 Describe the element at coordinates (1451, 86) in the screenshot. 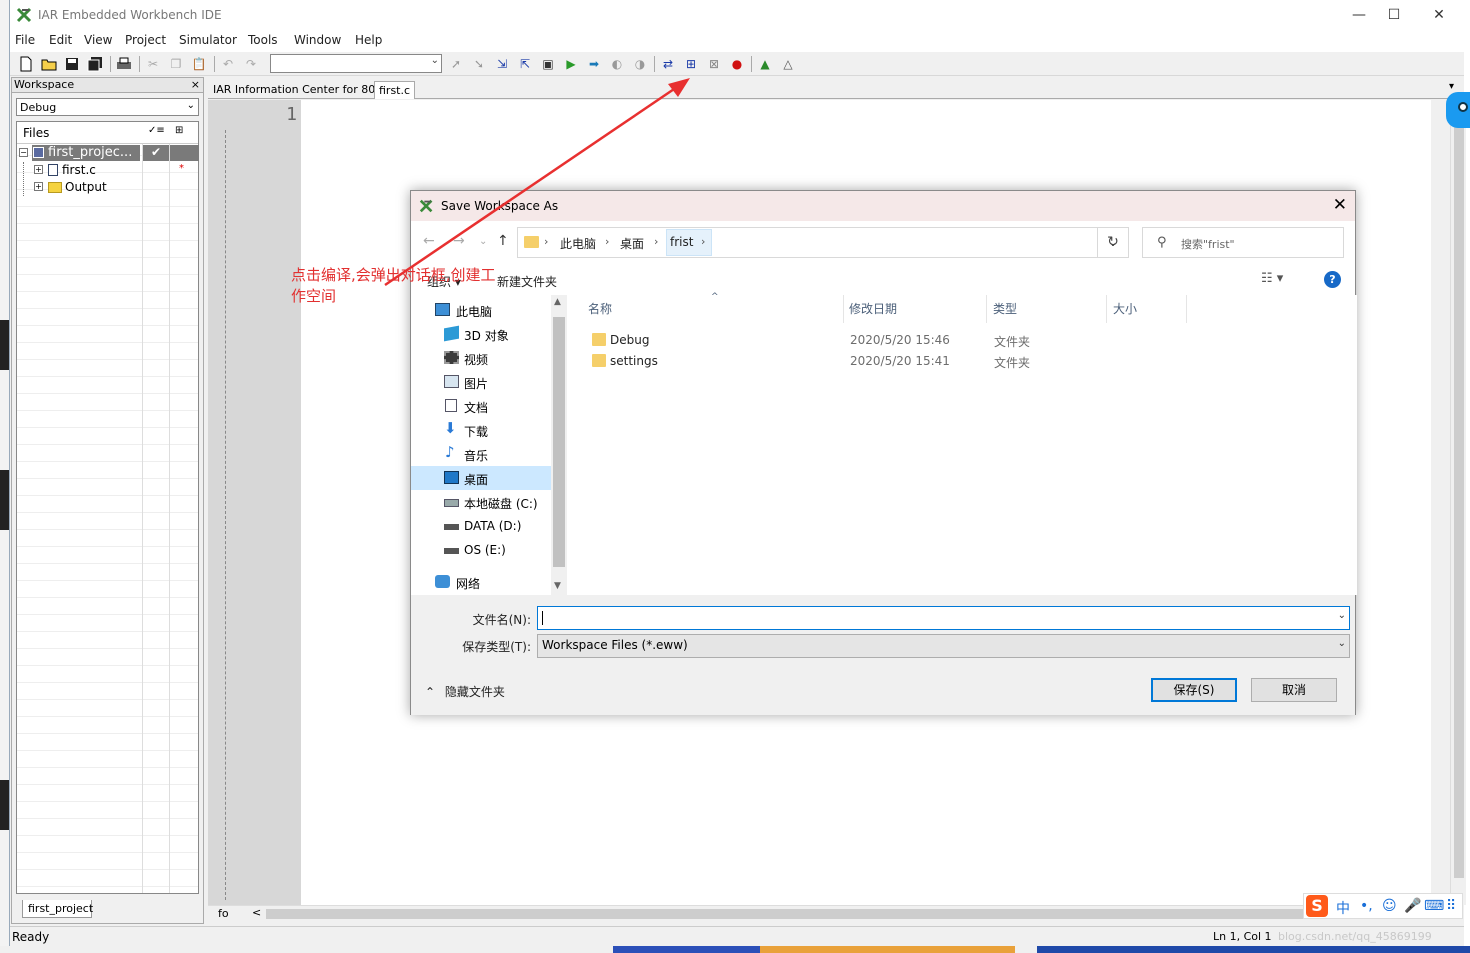

I see `tab-list-icon: ▾` at that location.